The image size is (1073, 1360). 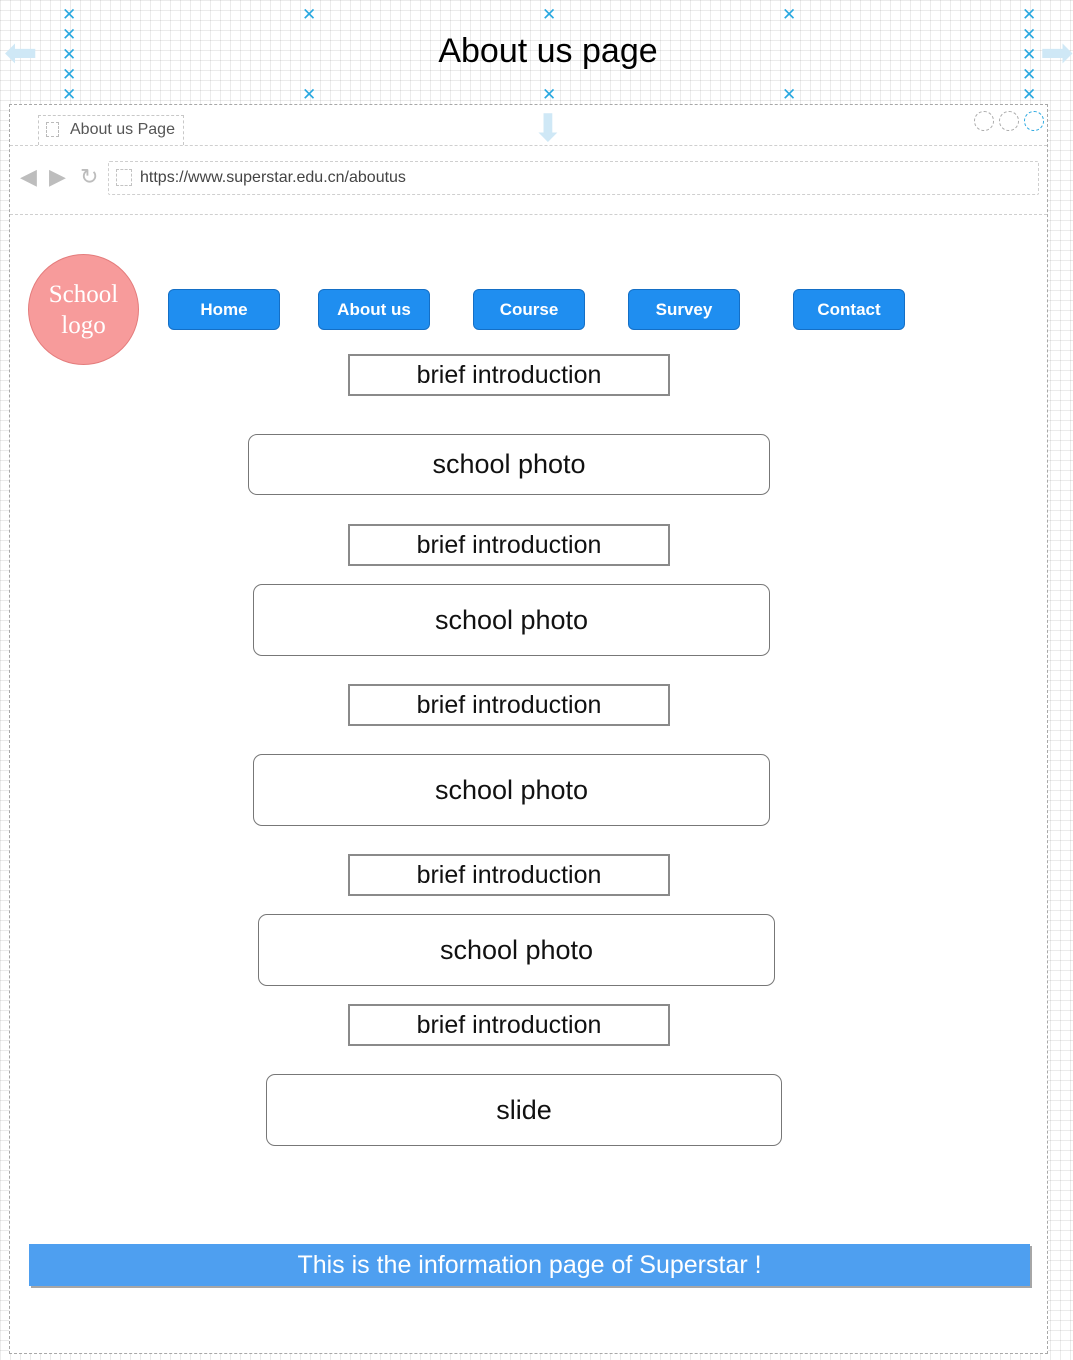 What do you see at coordinates (684, 309) in the screenshot?
I see `nav-button-survey: Survey` at bounding box center [684, 309].